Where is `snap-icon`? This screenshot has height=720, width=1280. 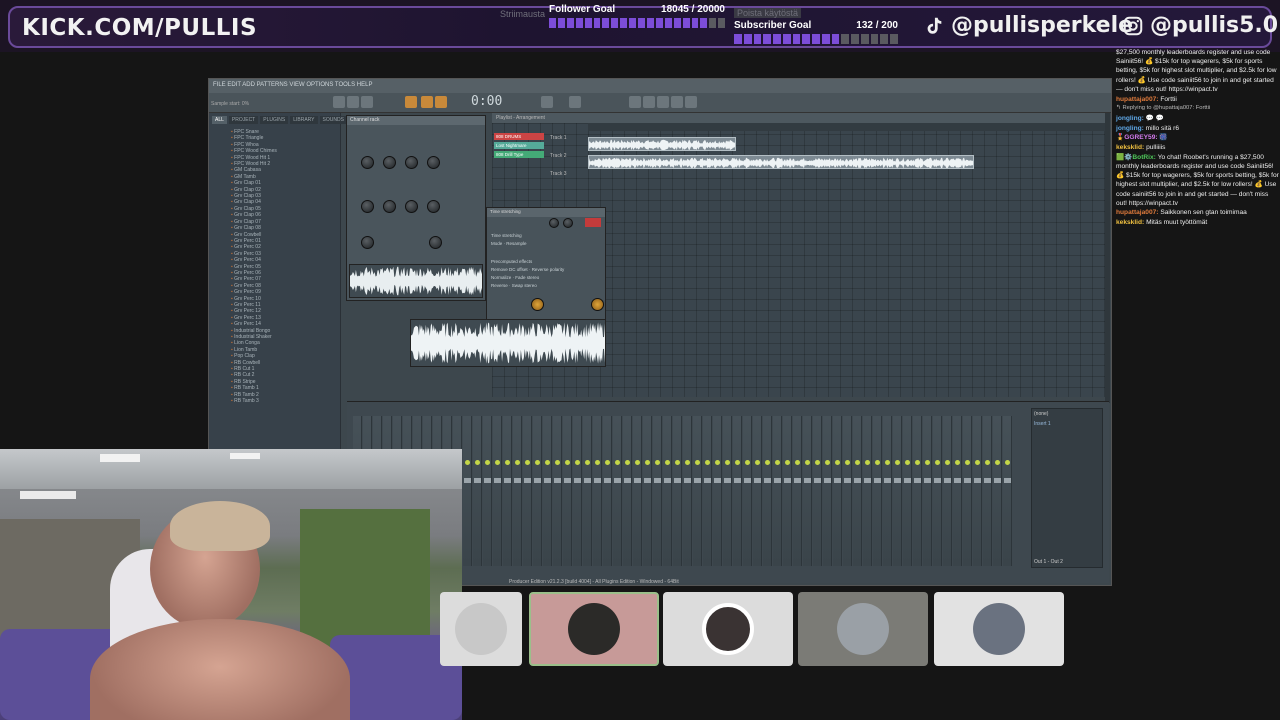 snap-icon is located at coordinates (575, 102).